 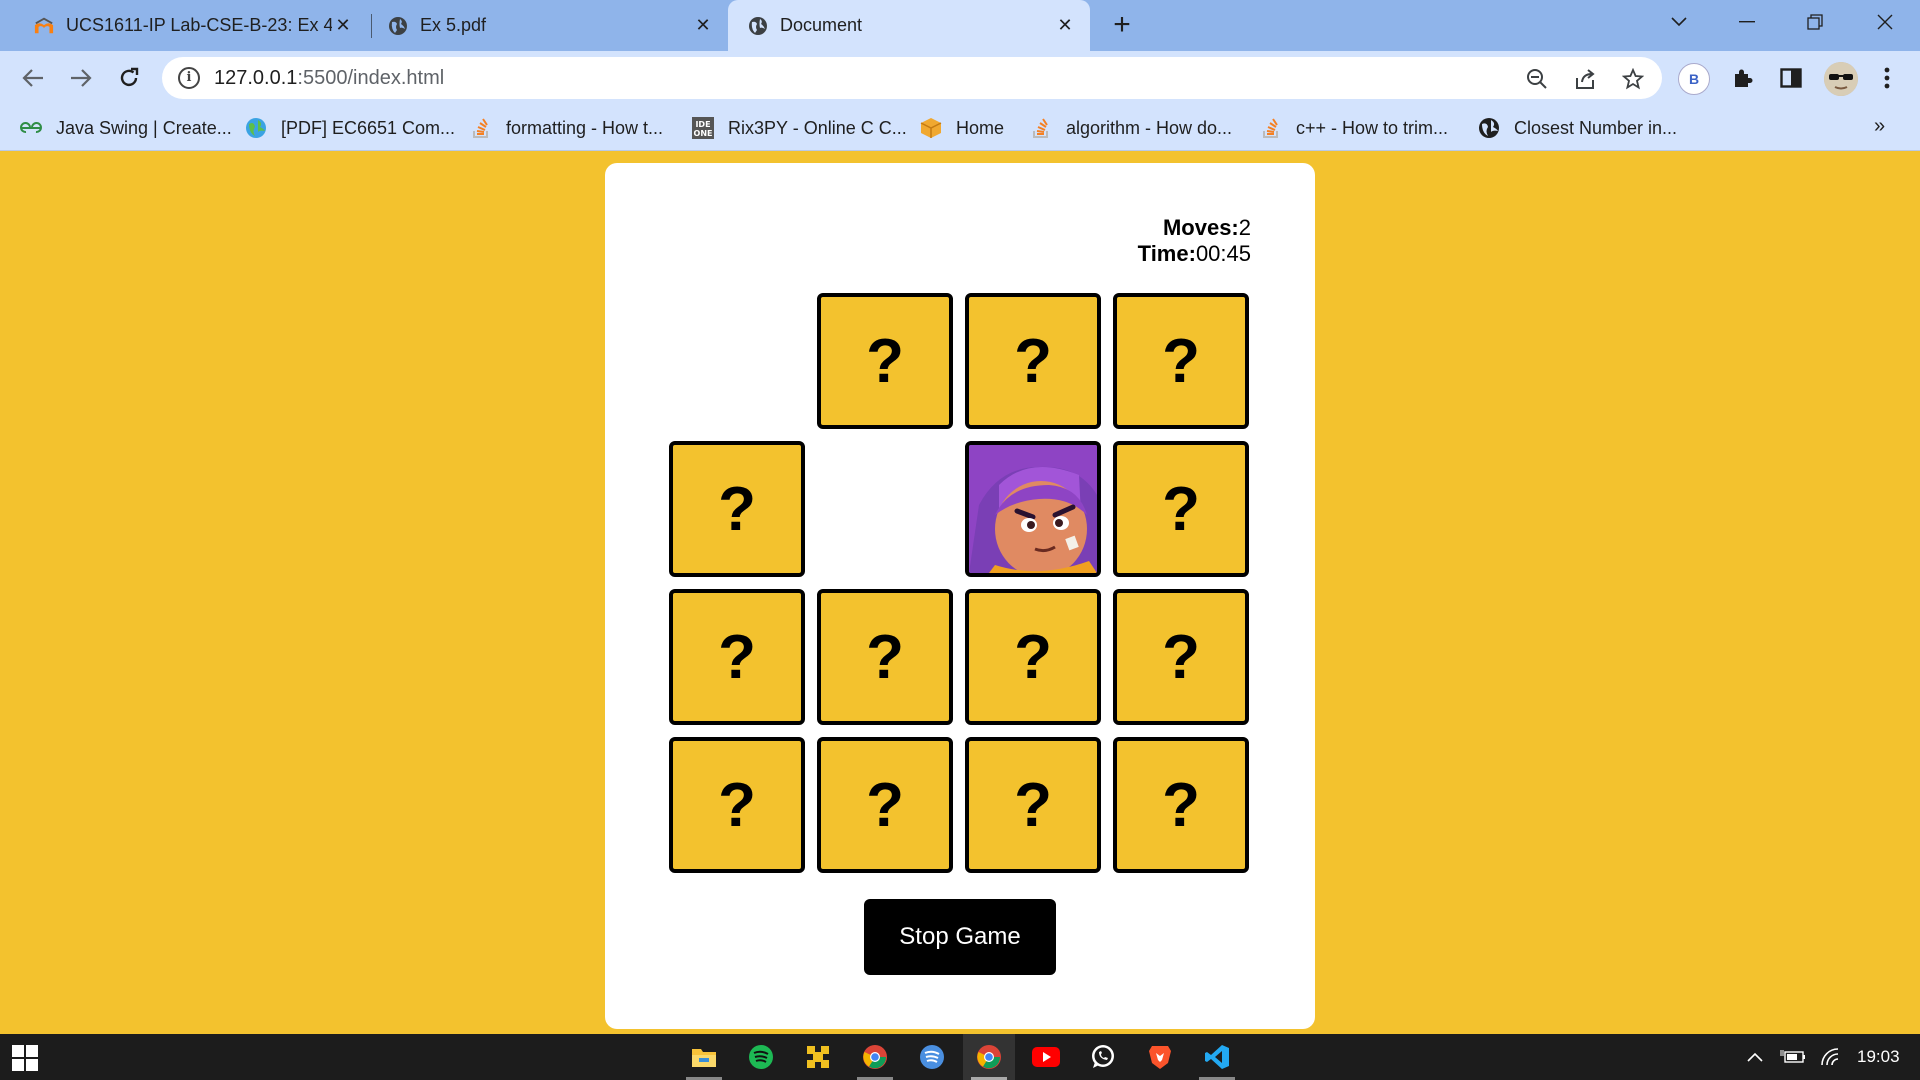 I want to click on file-explorer-icon, so click(x=704, y=1057).